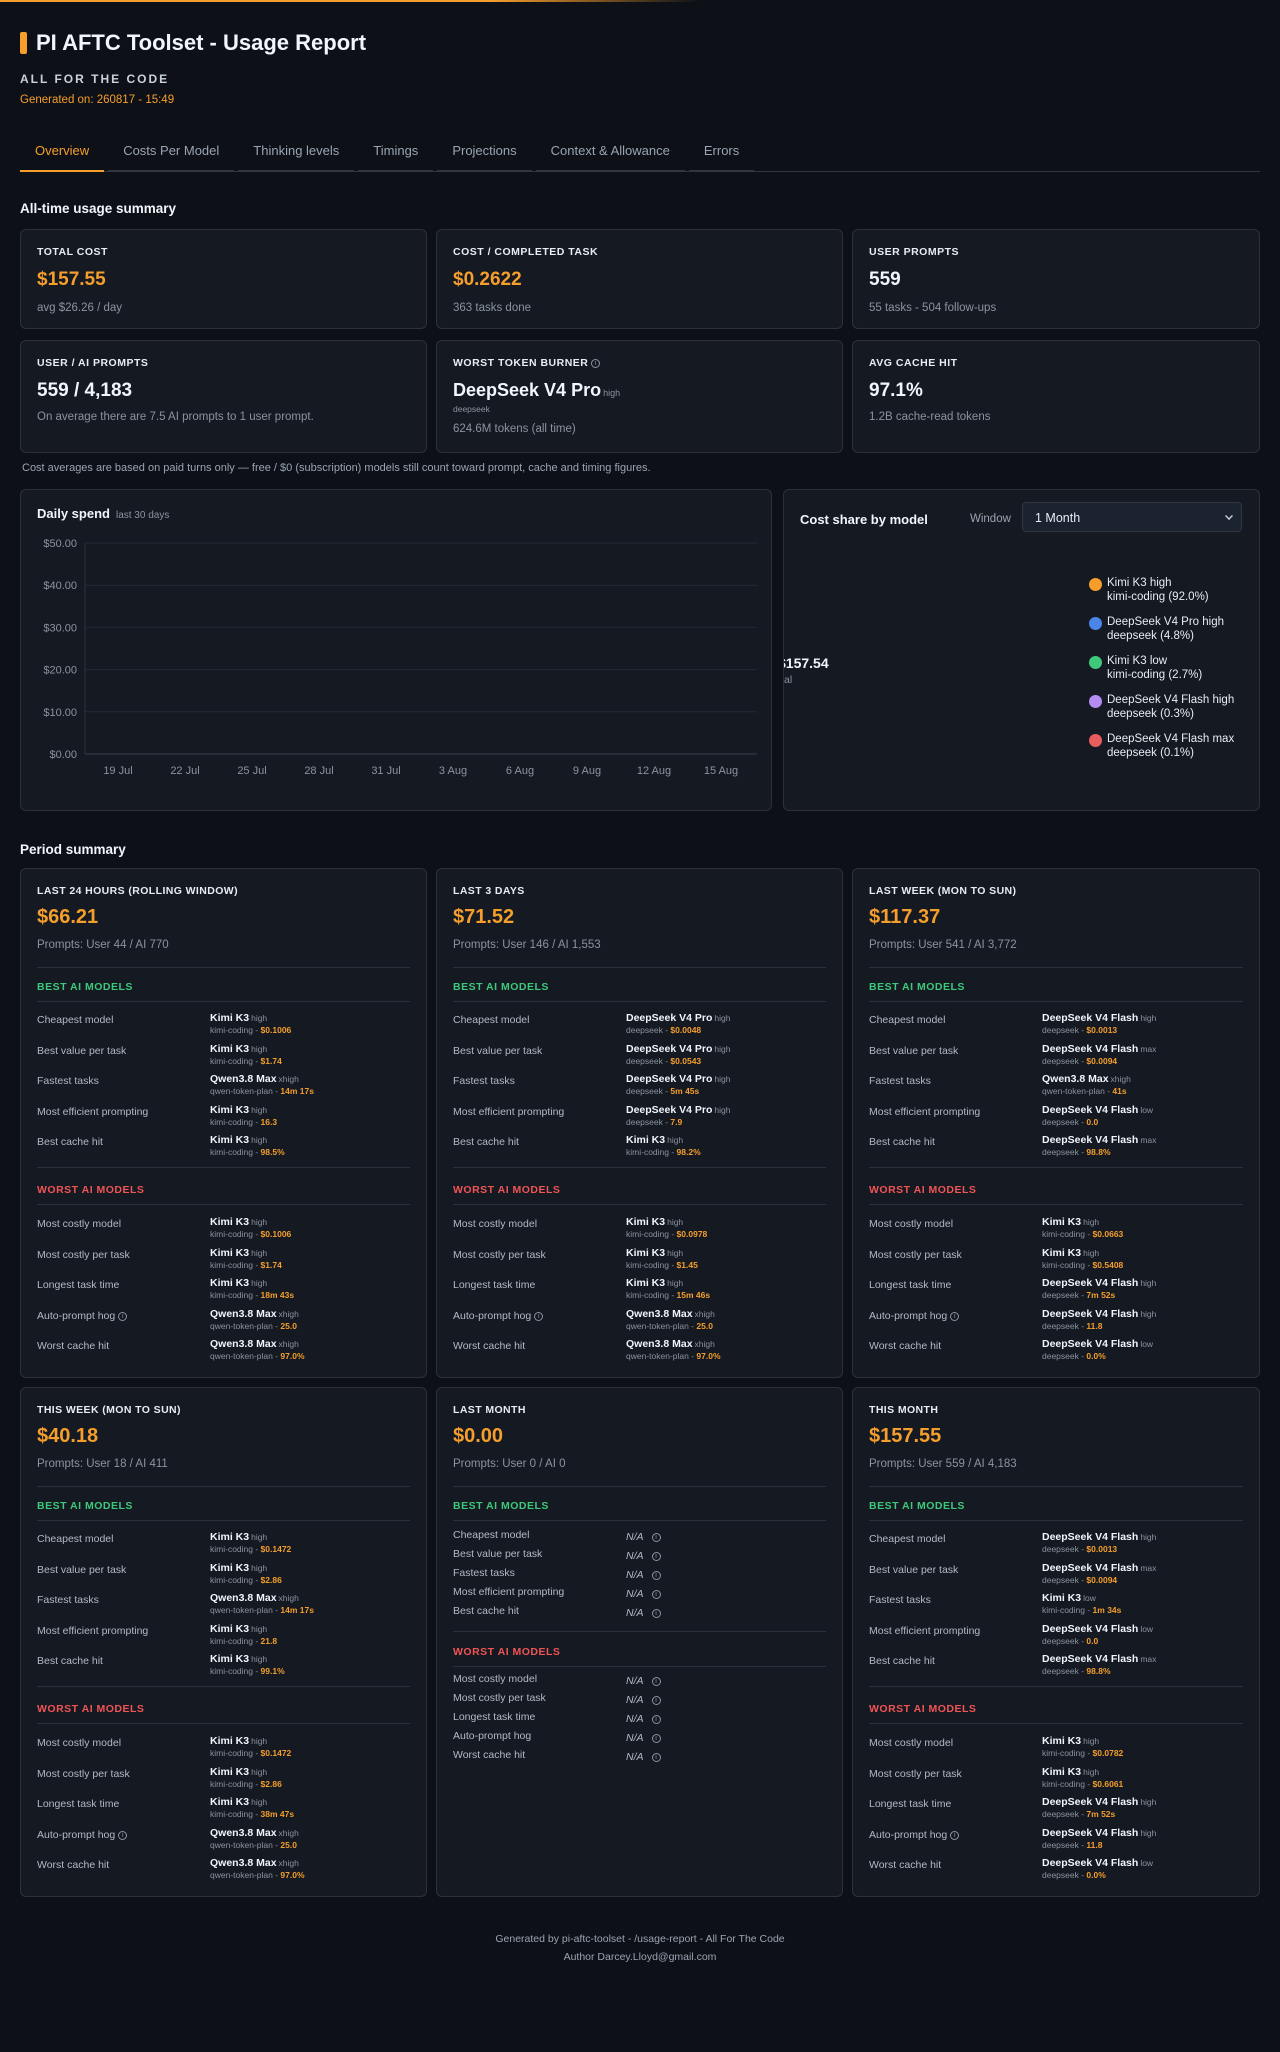 The height and width of the screenshot is (2052, 1280). What do you see at coordinates (102, 1464) in the screenshot?
I see `period-prompts: Prompts: User 18 / AI 411` at bounding box center [102, 1464].